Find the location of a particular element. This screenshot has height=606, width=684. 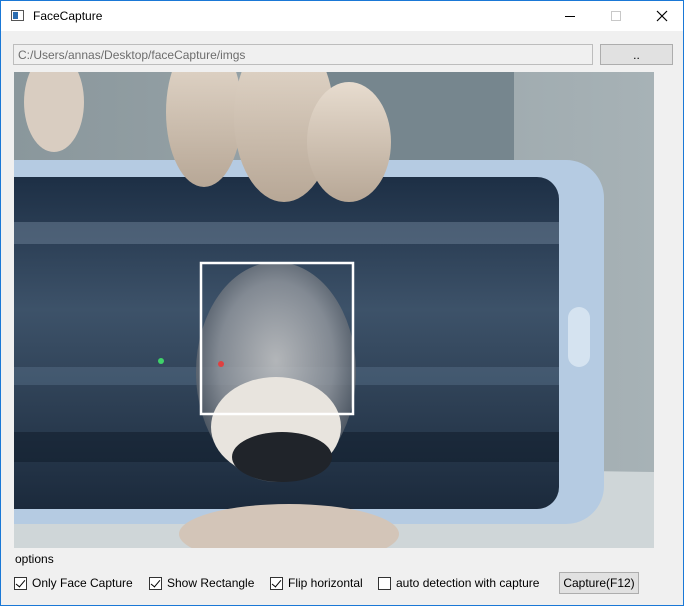

only-face-capture-checkbox is located at coordinates (20, 583).